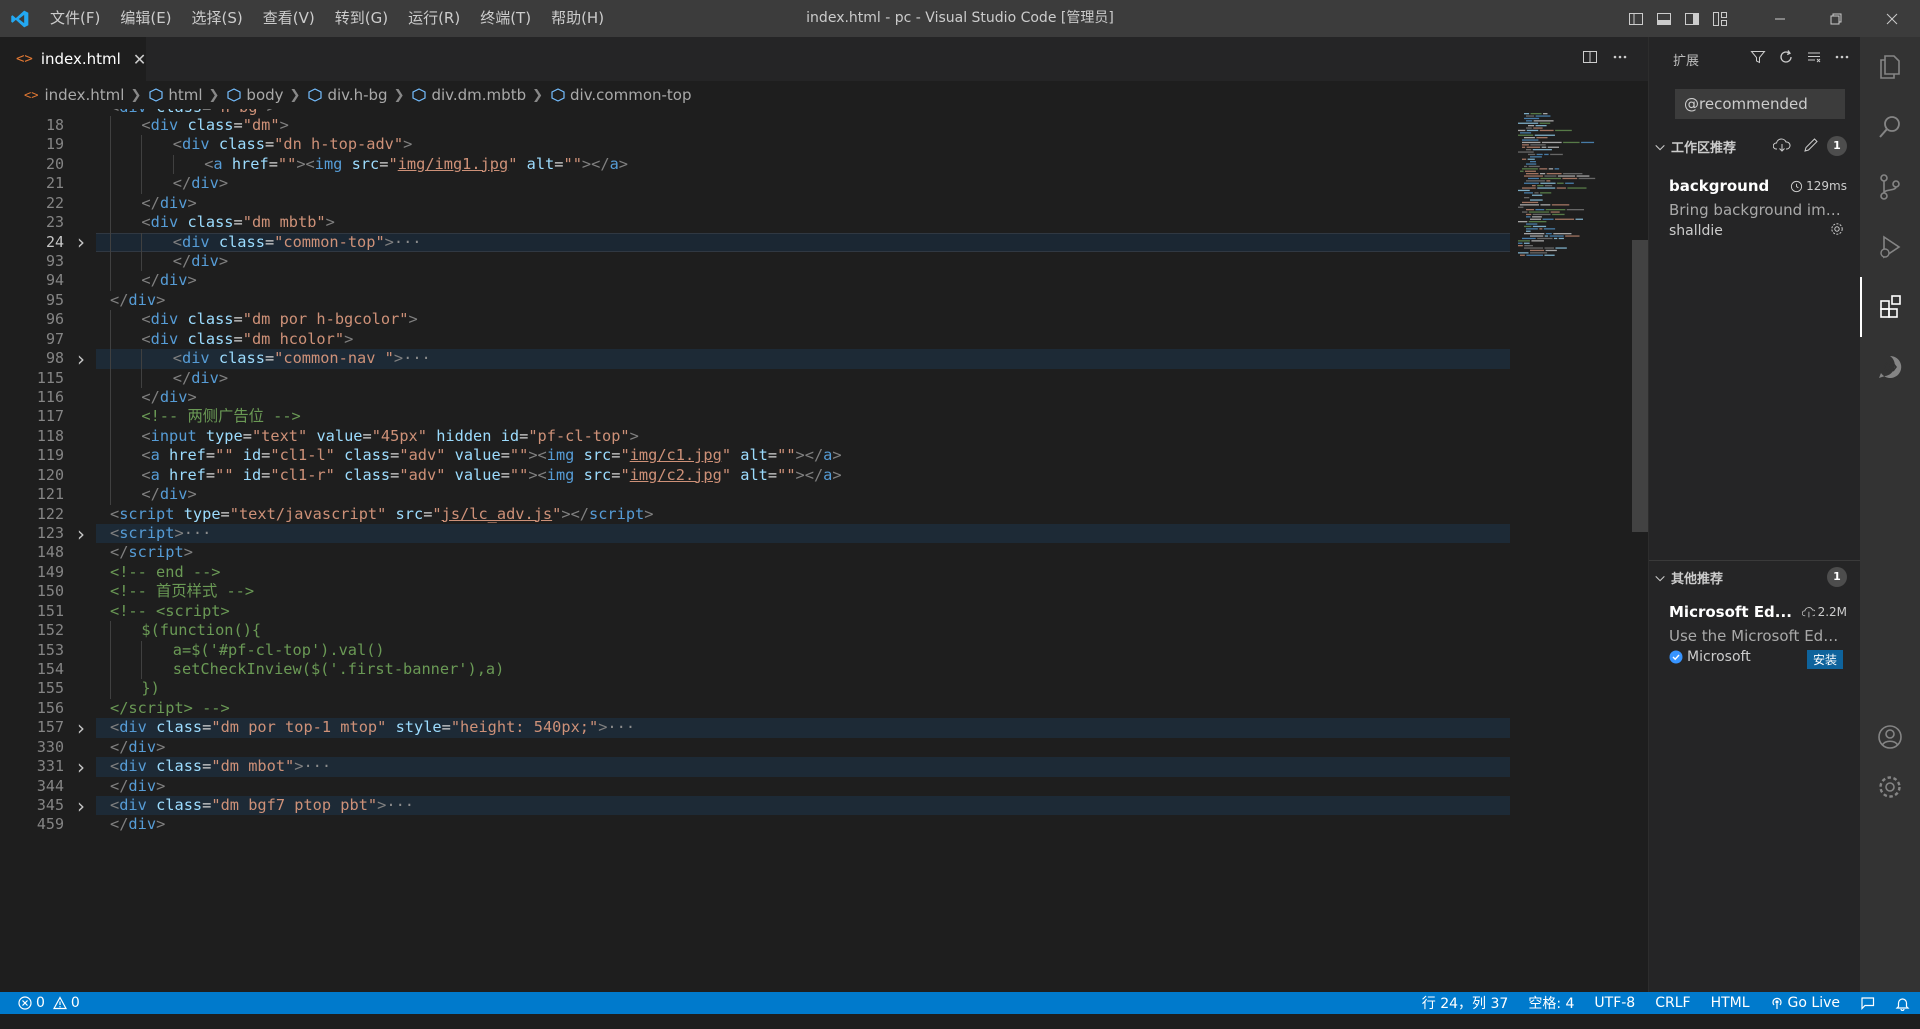 The height and width of the screenshot is (1029, 1920). What do you see at coordinates (468, 95) in the screenshot?
I see `breadcrumb-div-dm-mbtb: div.dm.mbtb` at bounding box center [468, 95].